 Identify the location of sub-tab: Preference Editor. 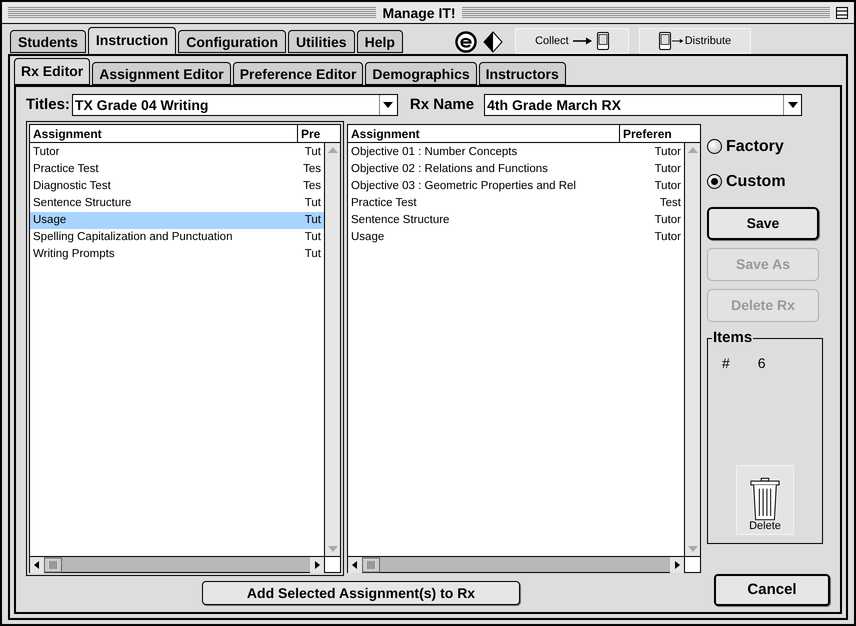
(298, 73).